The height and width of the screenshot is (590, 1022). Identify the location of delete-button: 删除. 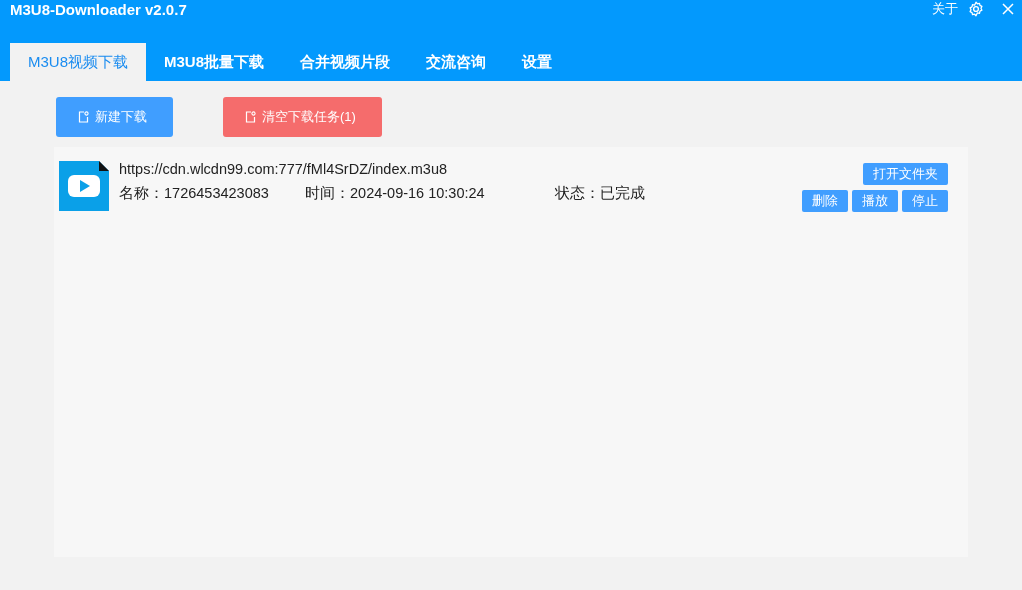
(825, 201).